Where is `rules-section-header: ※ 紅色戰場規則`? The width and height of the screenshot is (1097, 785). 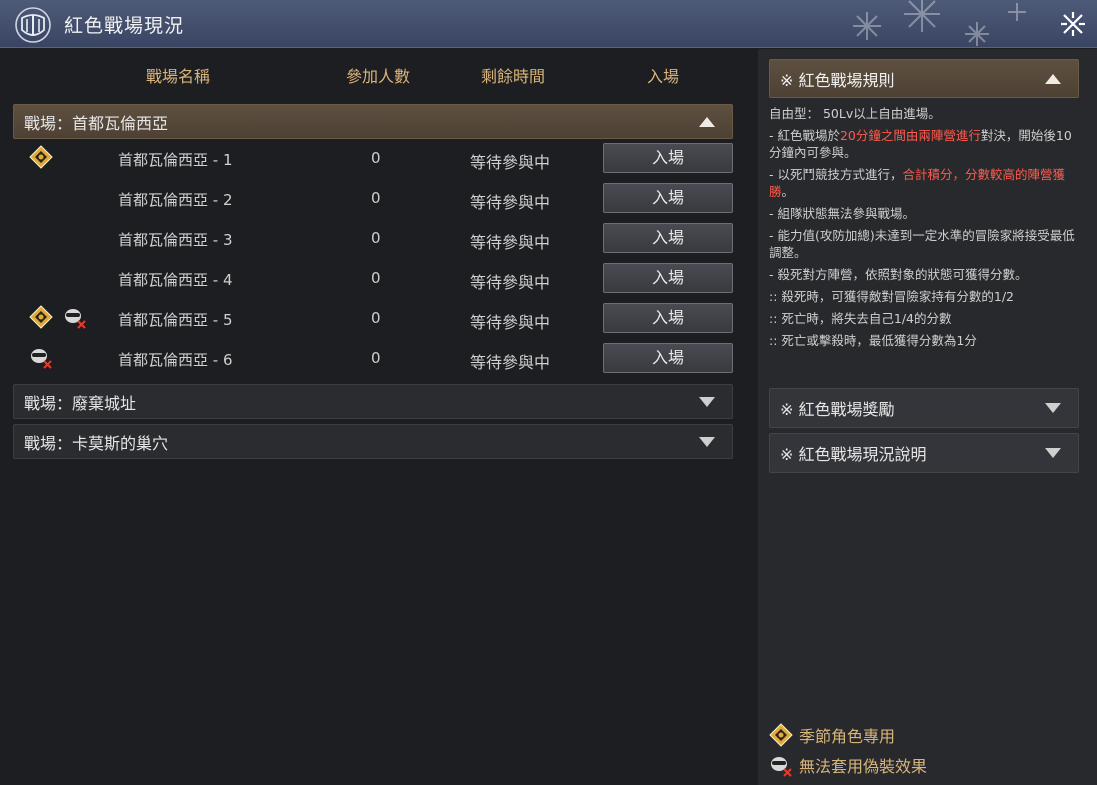 rules-section-header: ※ 紅色戰場規則 is located at coordinates (924, 78).